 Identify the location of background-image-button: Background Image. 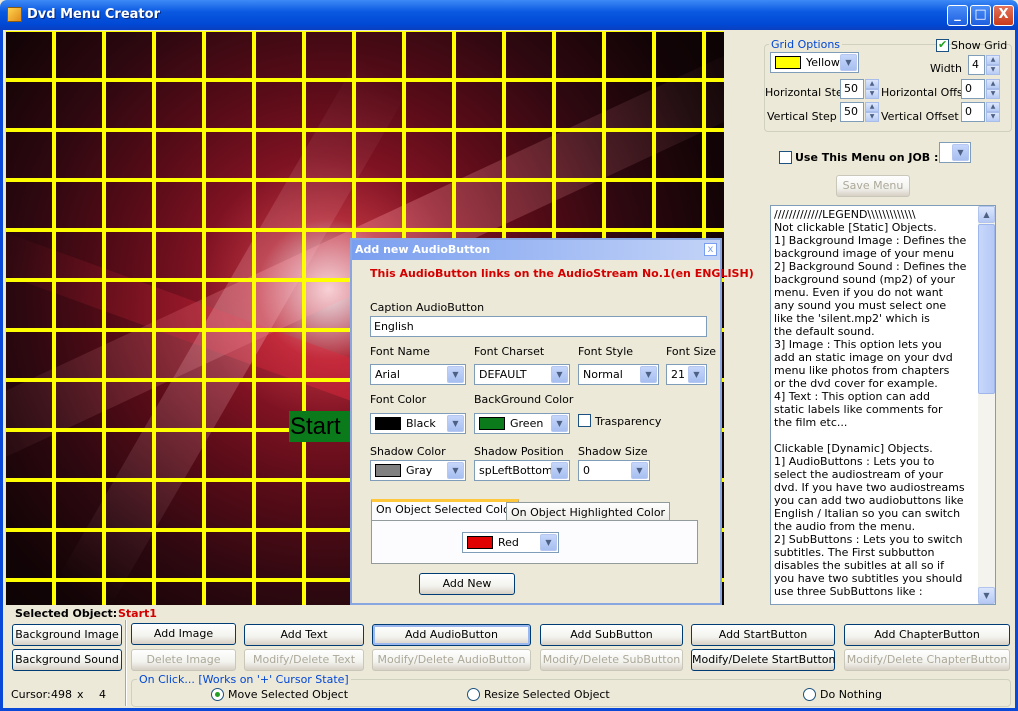
(67, 635).